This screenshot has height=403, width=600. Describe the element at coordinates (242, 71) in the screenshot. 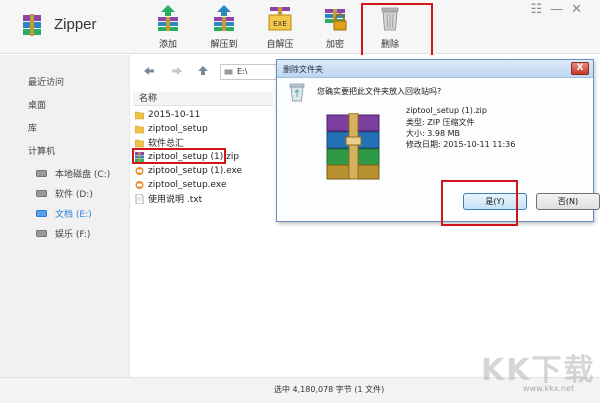

I see `address-path: E:\` at that location.